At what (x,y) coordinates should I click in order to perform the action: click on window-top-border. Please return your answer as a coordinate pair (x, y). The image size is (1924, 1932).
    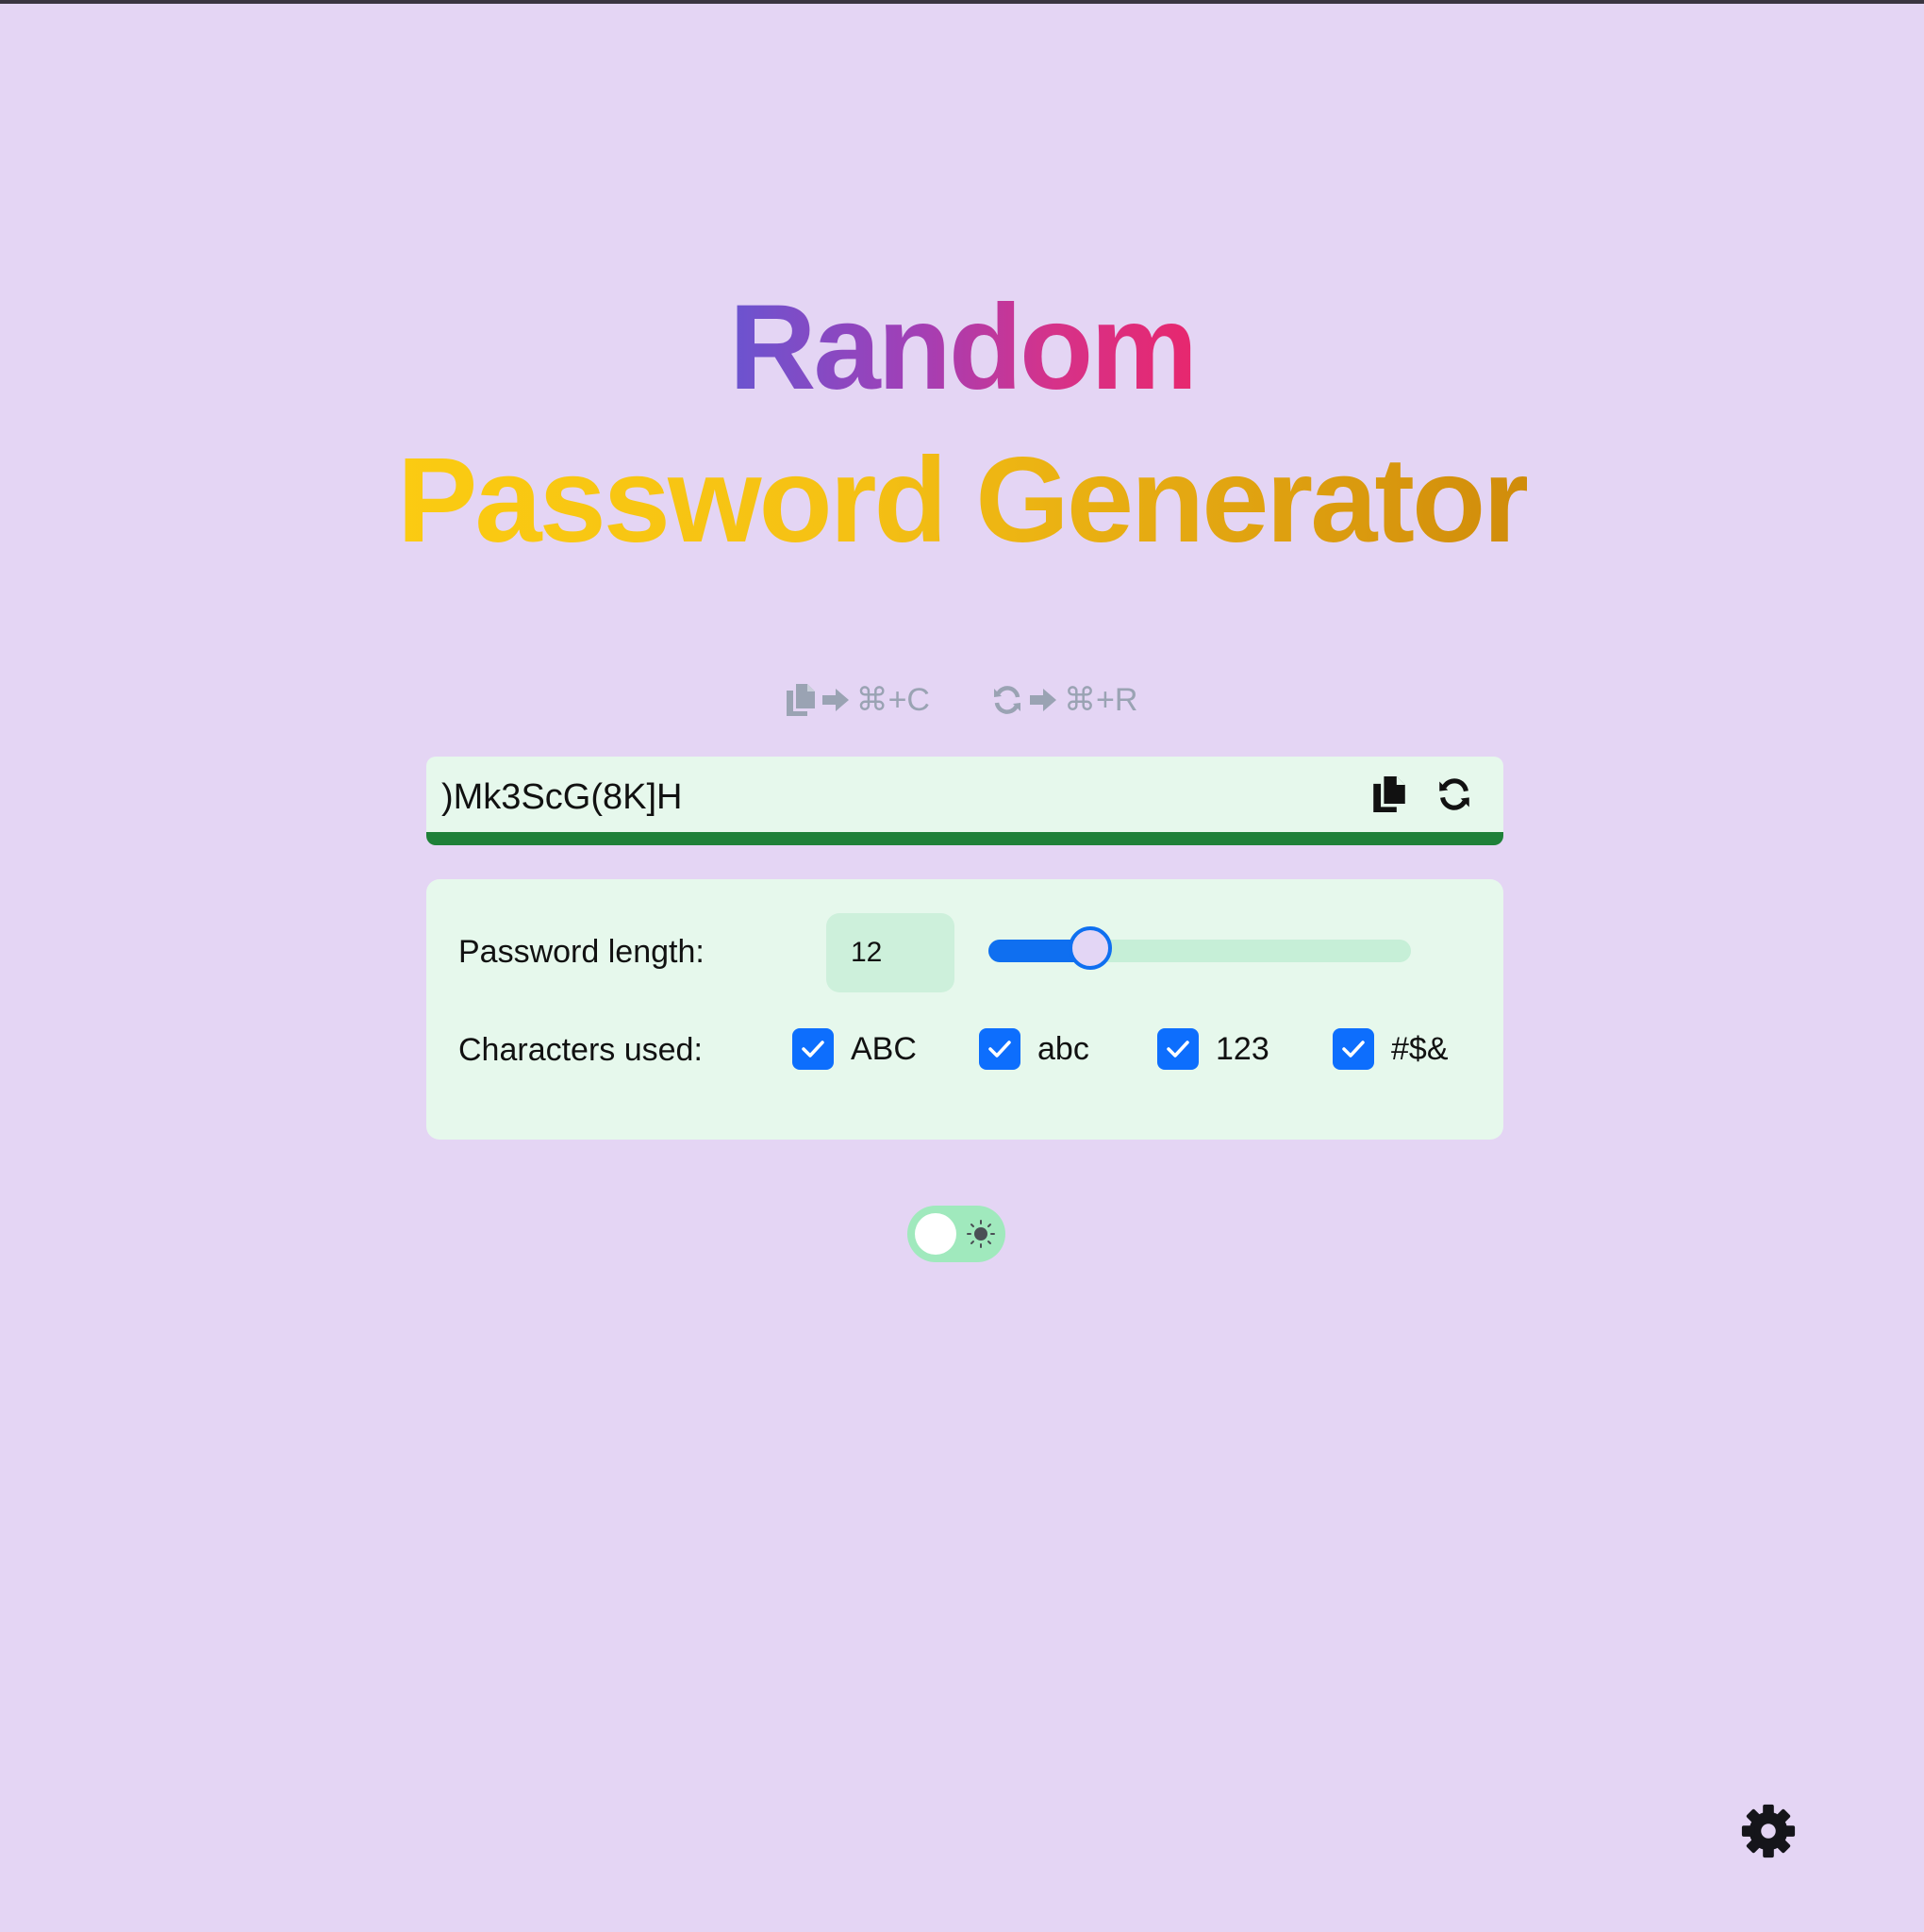
    Looking at the image, I should click on (962, 2).